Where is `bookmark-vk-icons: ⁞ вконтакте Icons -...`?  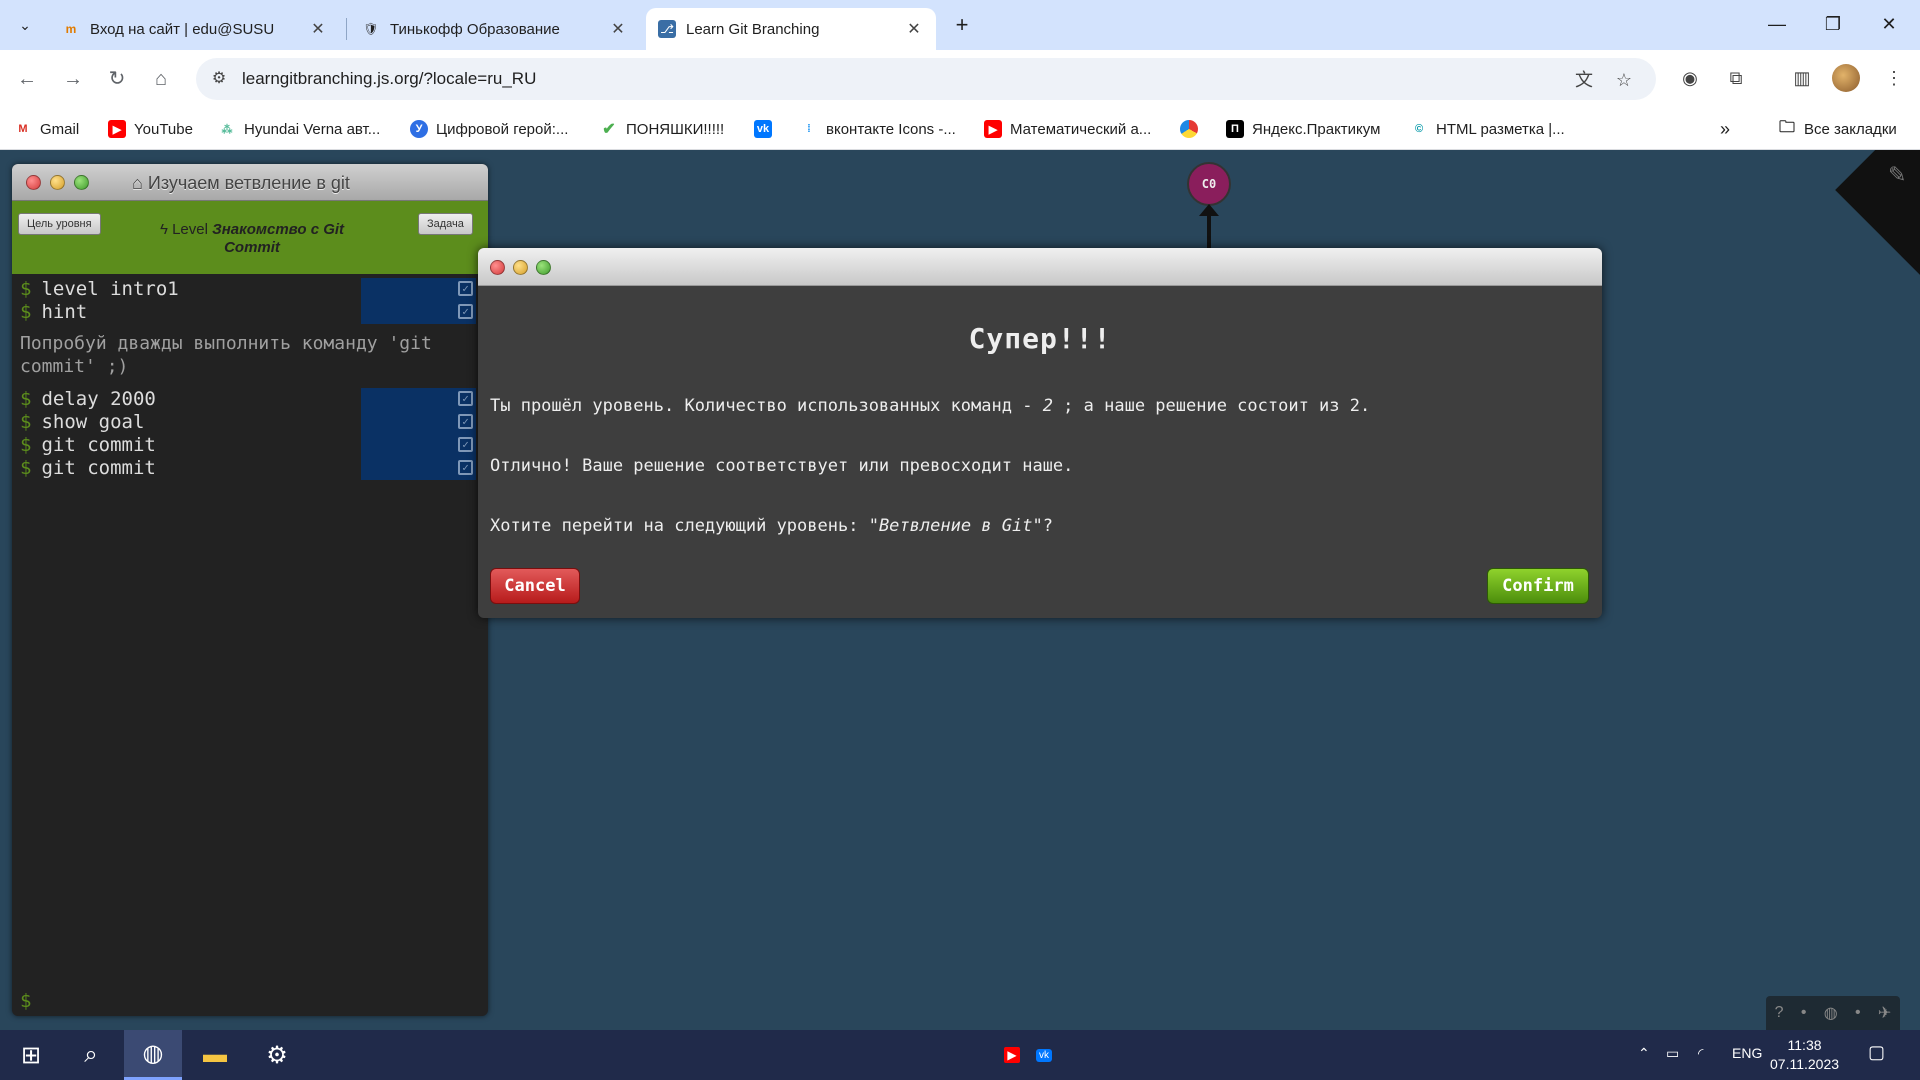 bookmark-vk-icons: ⁞ вконтакте Icons -... is located at coordinates (878, 129).